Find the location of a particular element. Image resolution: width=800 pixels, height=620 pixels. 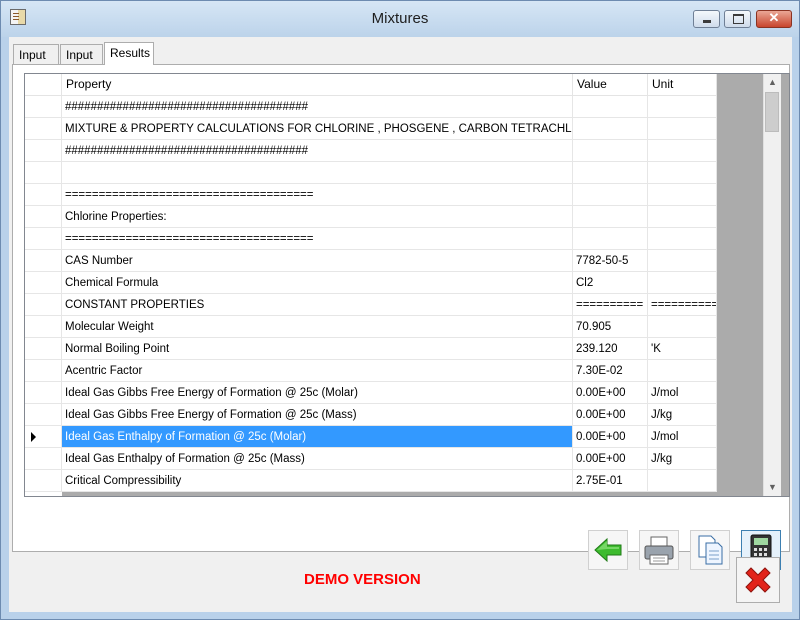

tab-results: Results is located at coordinates (129, 53).